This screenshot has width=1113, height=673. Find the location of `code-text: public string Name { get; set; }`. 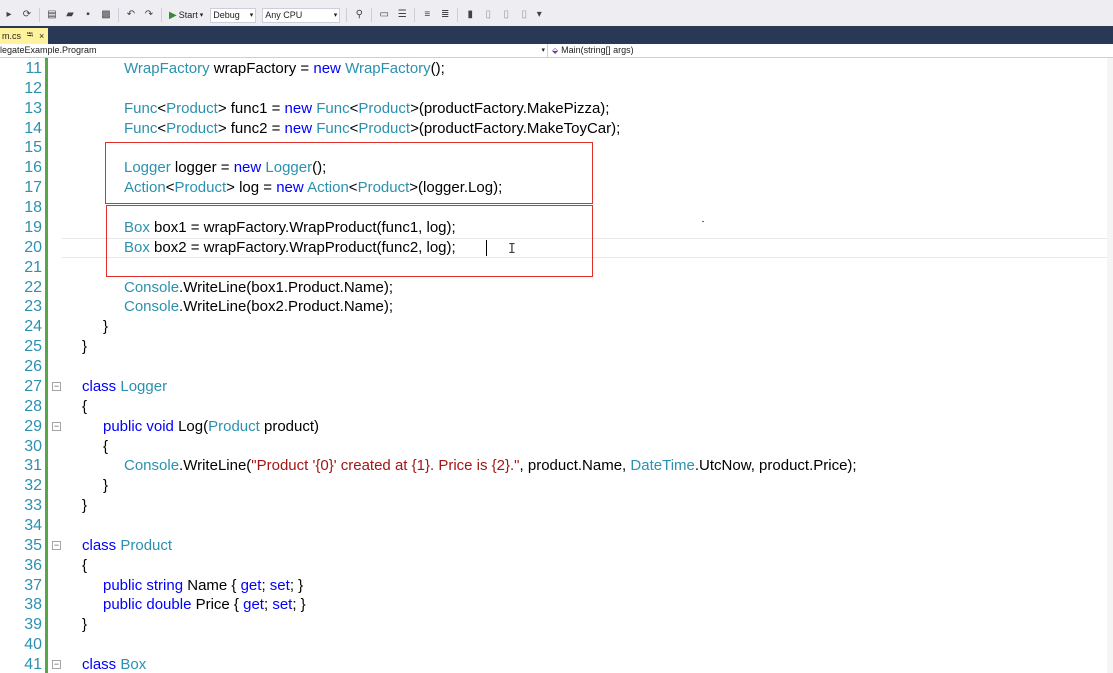

code-text: public string Name { get; set; } is located at coordinates (203, 586).